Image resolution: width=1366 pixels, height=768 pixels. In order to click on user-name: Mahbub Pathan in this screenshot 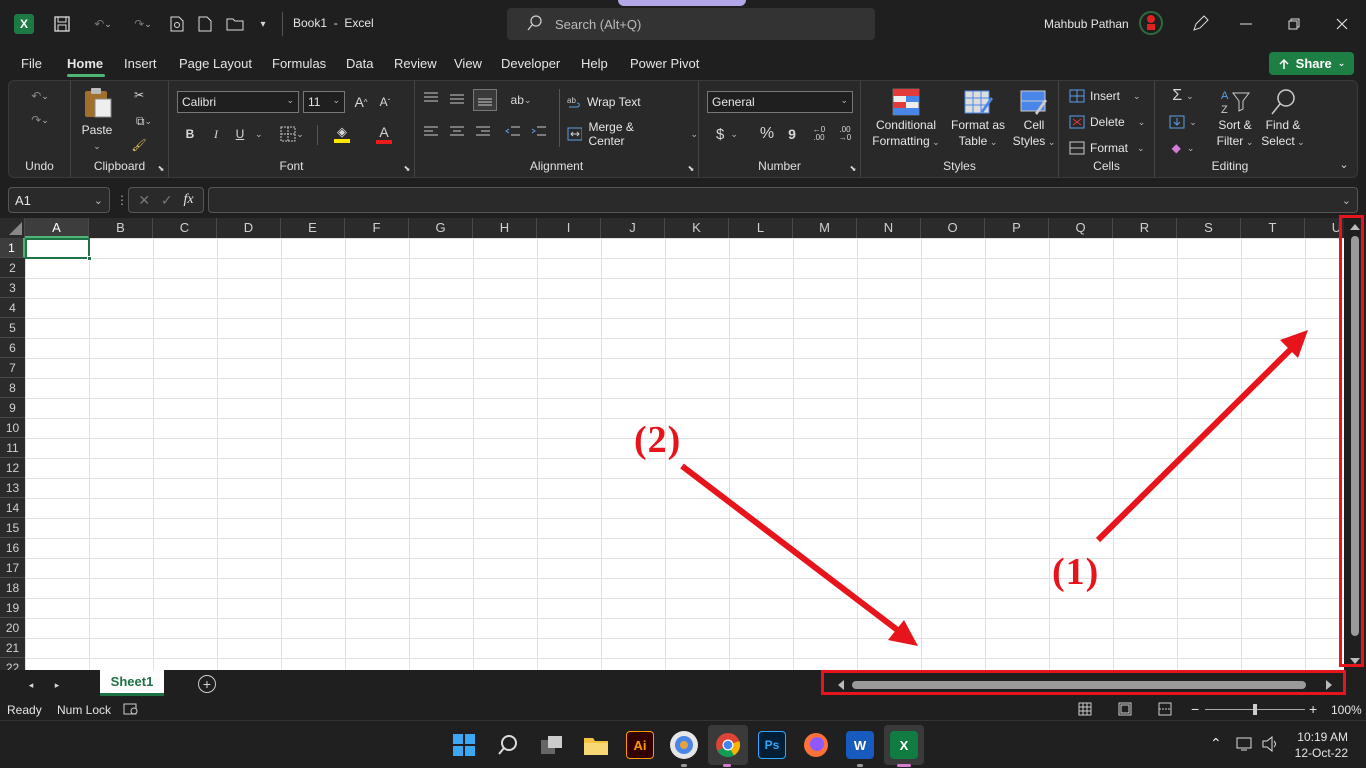, I will do `click(1086, 24)`.